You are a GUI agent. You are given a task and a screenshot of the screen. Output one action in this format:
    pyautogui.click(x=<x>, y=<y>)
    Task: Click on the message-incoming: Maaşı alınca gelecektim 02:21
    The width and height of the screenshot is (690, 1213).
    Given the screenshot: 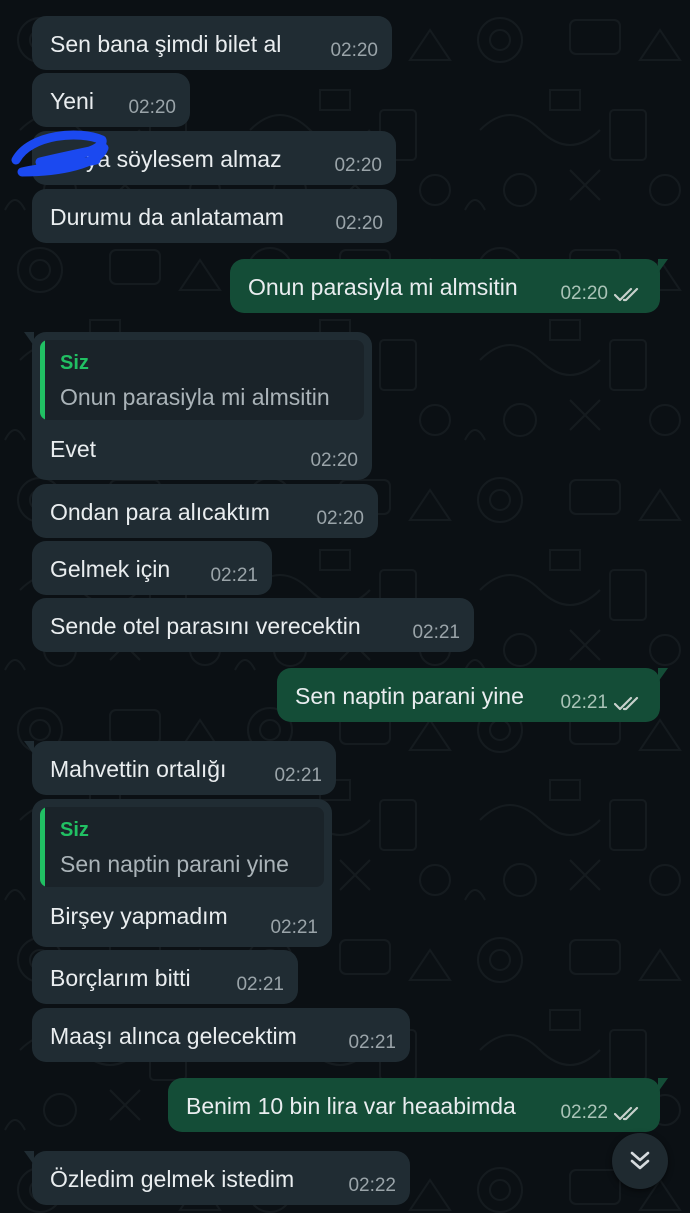 What is the action you would take?
    pyautogui.click(x=221, y=1035)
    